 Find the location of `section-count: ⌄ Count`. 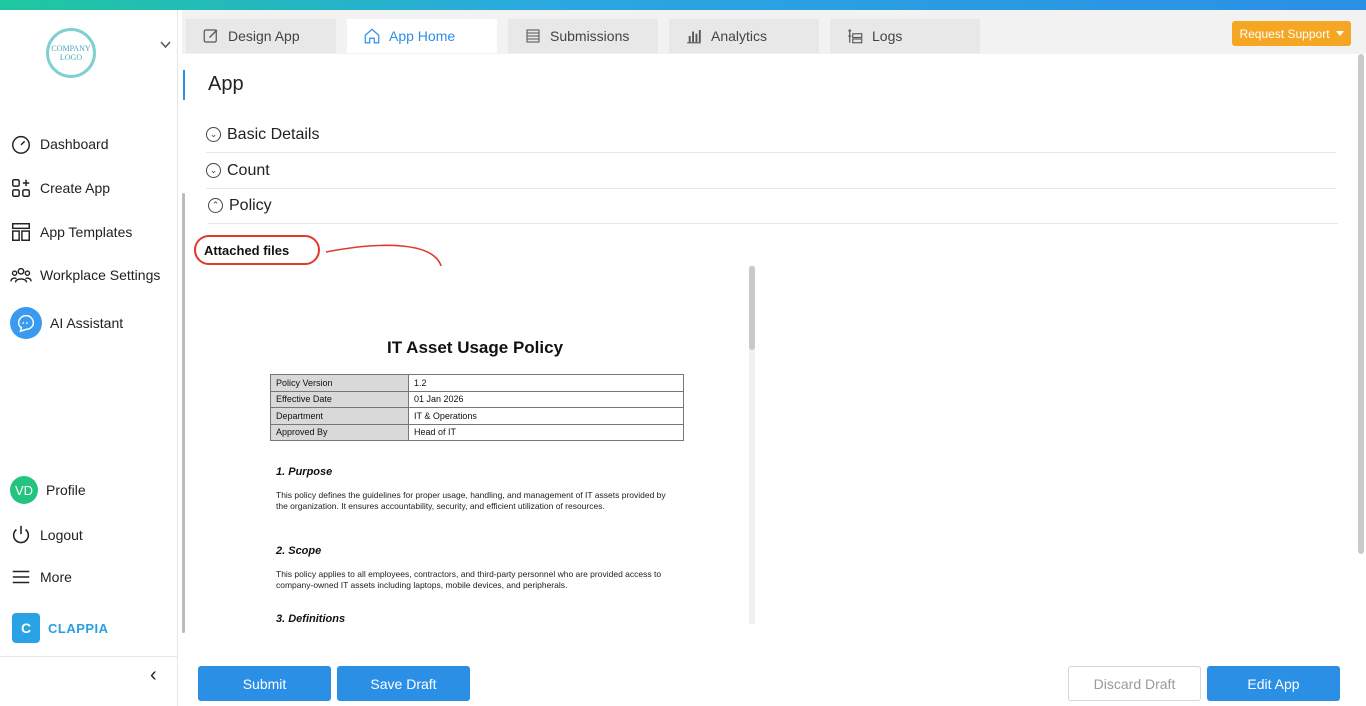

section-count: ⌄ Count is located at coordinates (771, 171).